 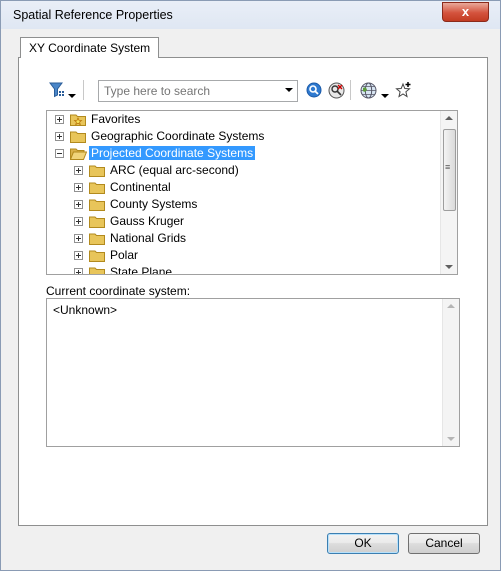 What do you see at coordinates (141, 270) in the screenshot?
I see `tree-item-label: State Plane` at bounding box center [141, 270].